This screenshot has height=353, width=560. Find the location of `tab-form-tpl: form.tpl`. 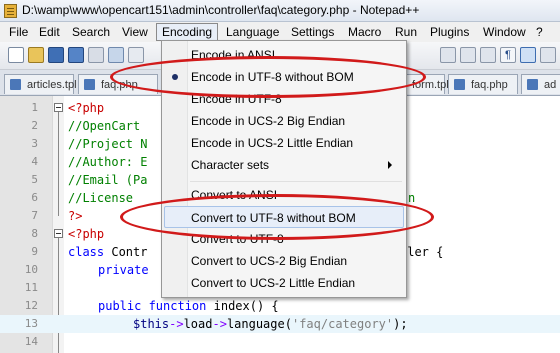

tab-form-tpl: form.tpl is located at coordinates (427, 84).